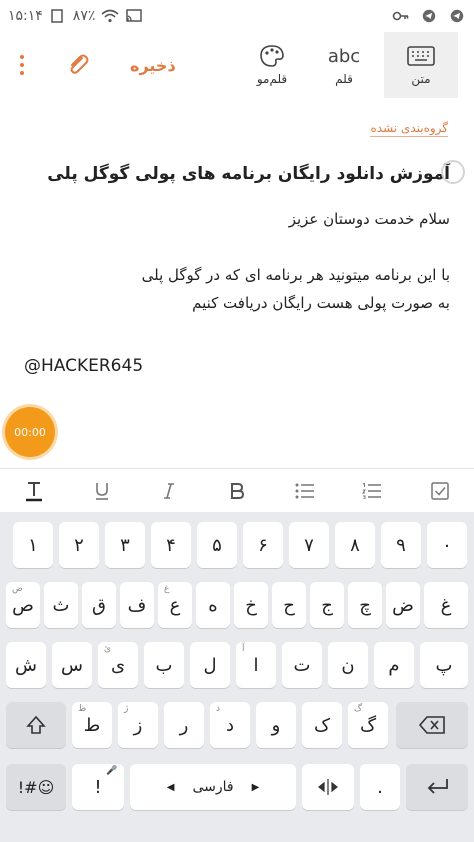 The image size is (474, 842). Describe the element at coordinates (164, 665) in the screenshot. I see `key: ب` at that location.